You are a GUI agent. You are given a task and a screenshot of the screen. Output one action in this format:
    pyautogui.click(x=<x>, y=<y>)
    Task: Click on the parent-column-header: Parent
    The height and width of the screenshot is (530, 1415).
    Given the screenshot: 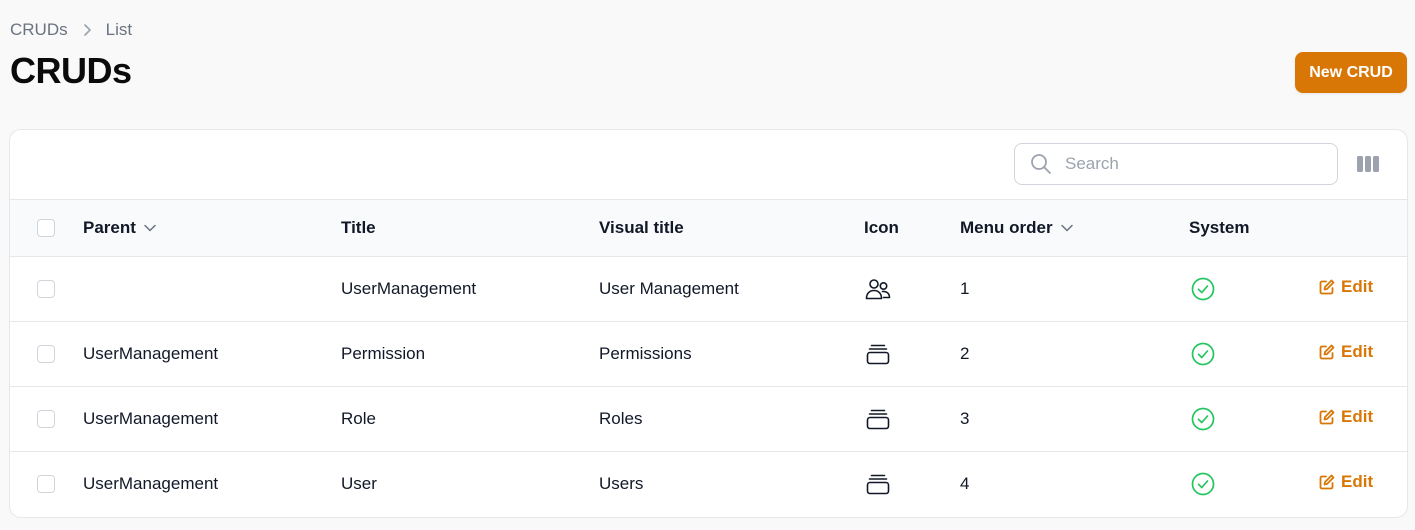 What is the action you would take?
    pyautogui.click(x=119, y=228)
    